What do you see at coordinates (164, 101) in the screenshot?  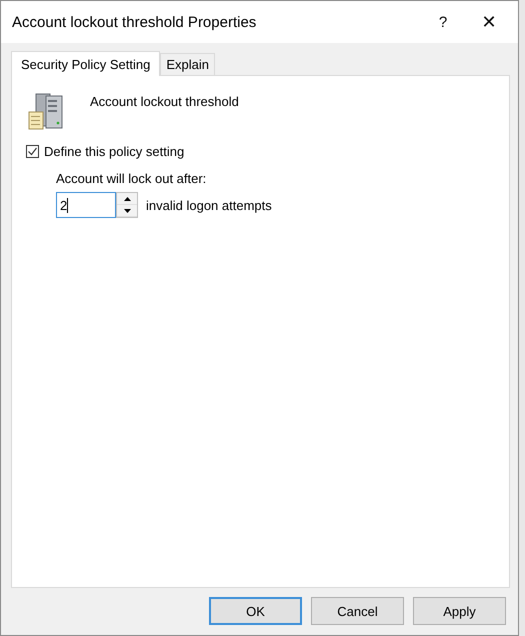 I see `policy-name: Account lockout threshold` at bounding box center [164, 101].